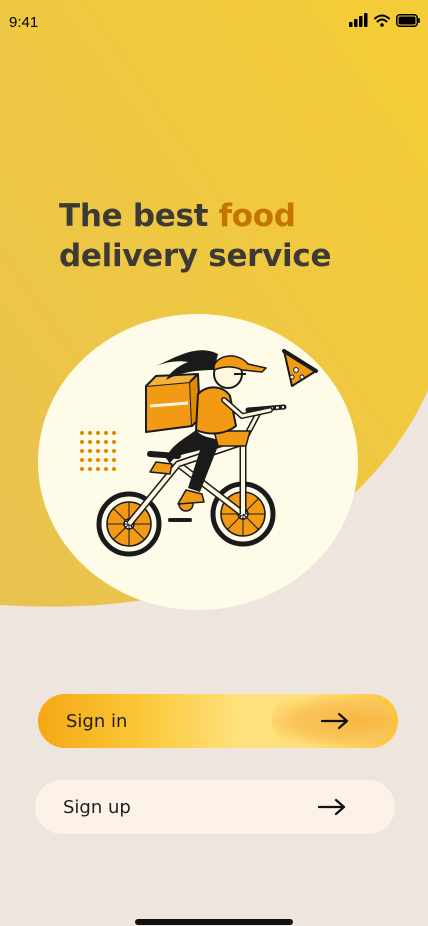 This screenshot has width=428, height=926. Describe the element at coordinates (199, 453) in the screenshot. I see `delivery-rider-illustration` at that location.